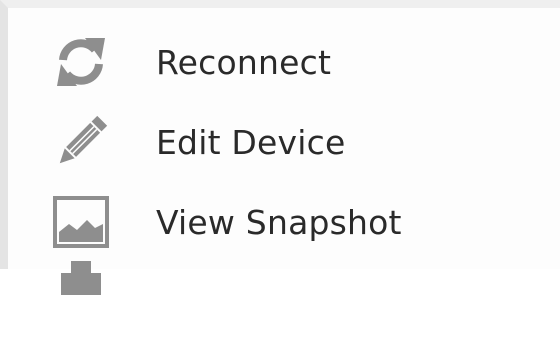  I want to click on menu-item-label: View Snapshot, so click(279, 222).